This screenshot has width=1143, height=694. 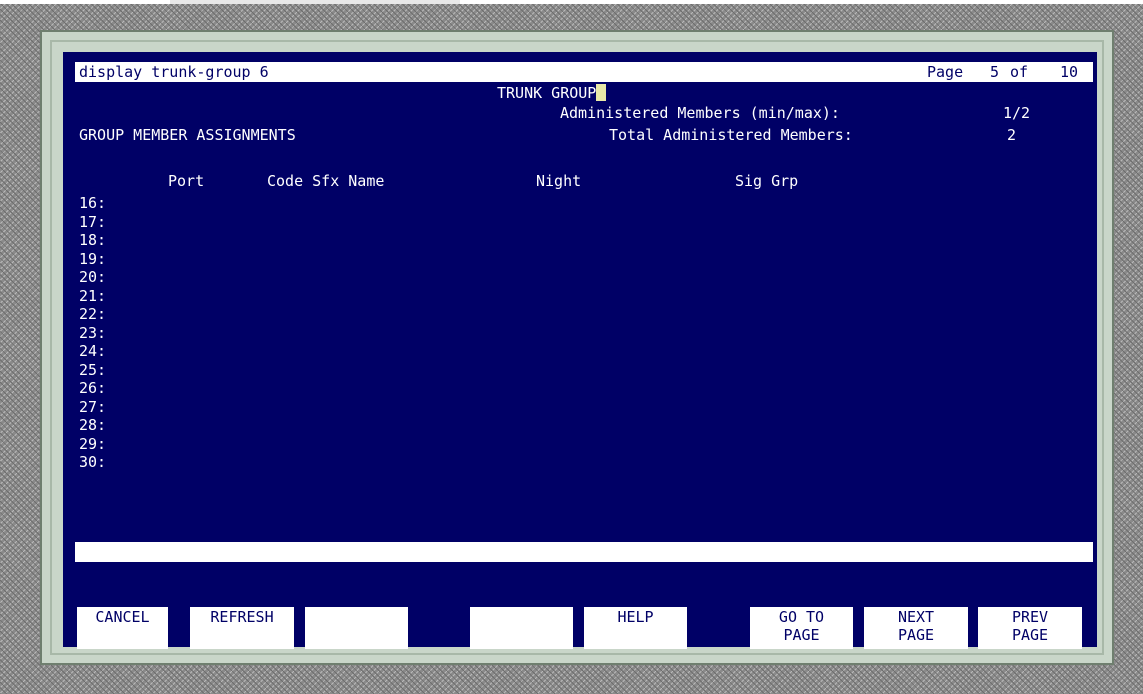 What do you see at coordinates (93, 369) in the screenshot?
I see `member-row-number: 25:` at bounding box center [93, 369].